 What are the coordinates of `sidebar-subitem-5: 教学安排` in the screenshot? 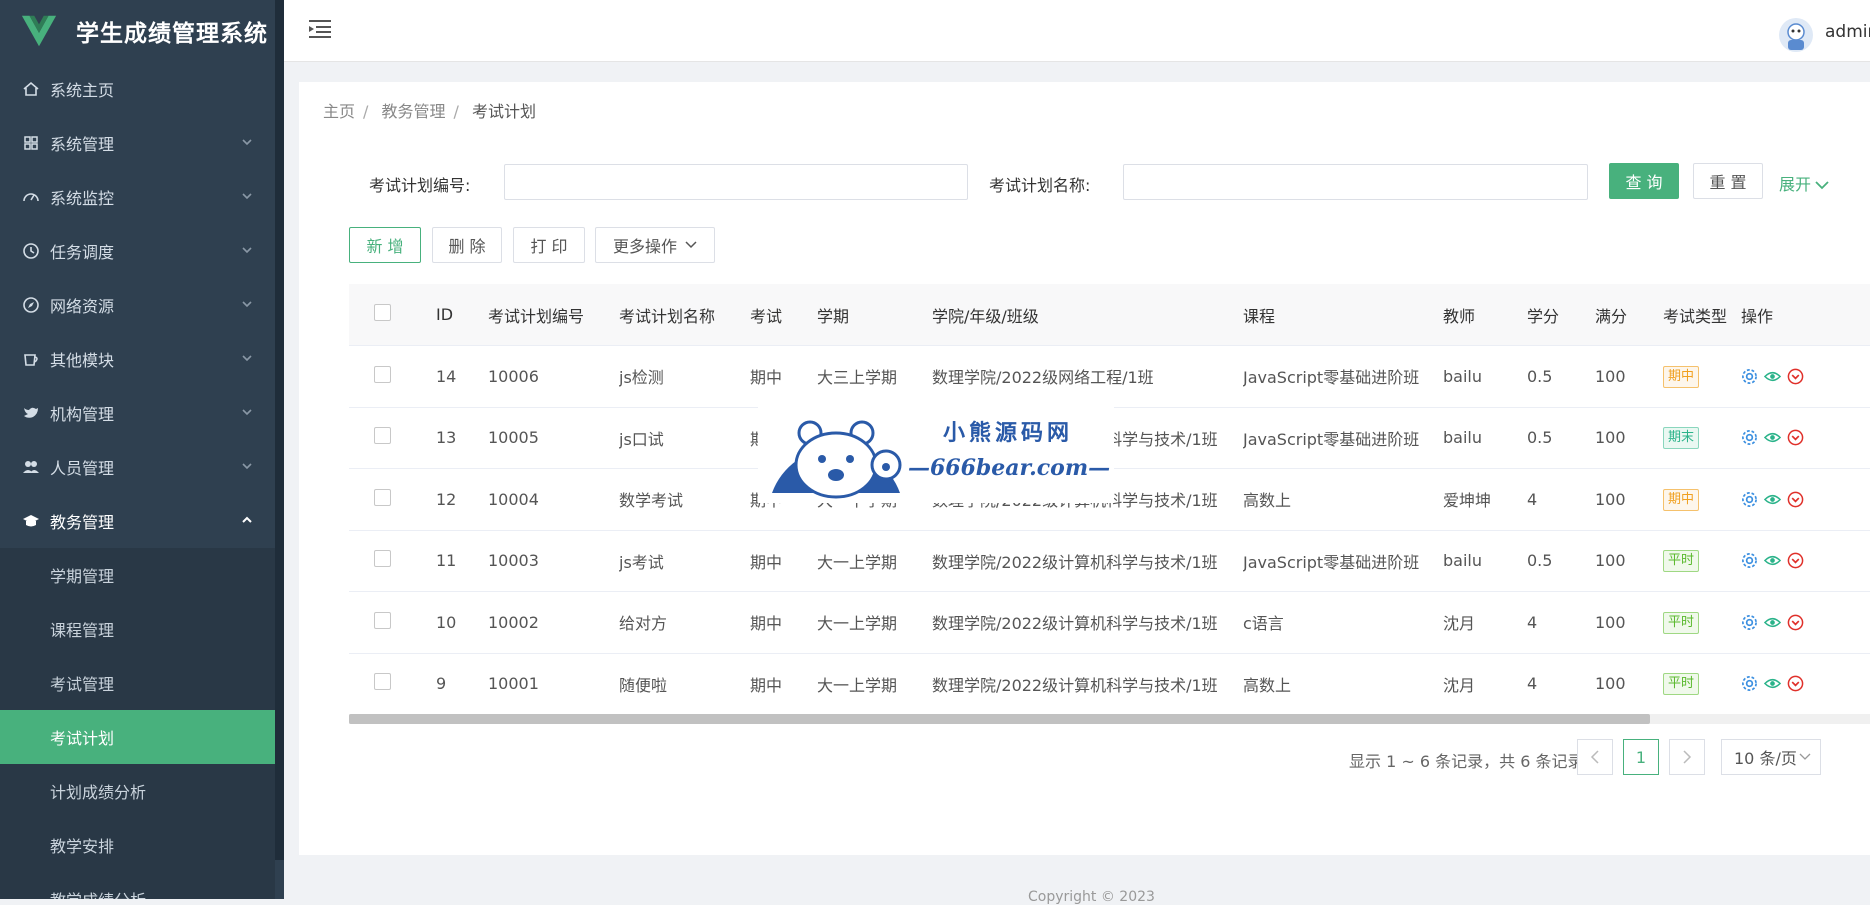 It's located at (137, 845).